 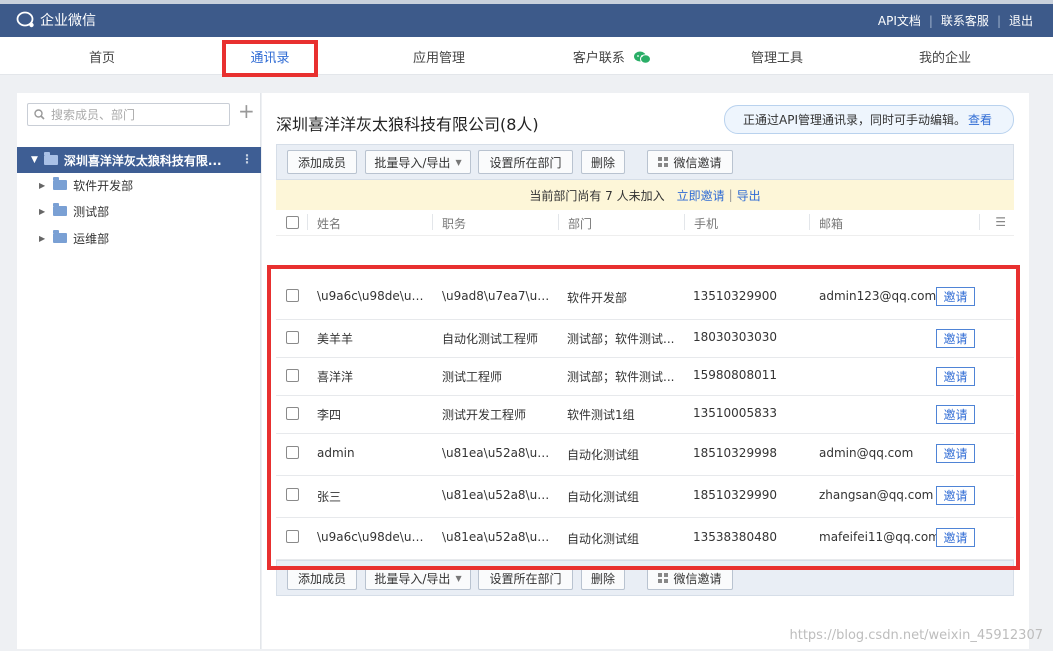 What do you see at coordinates (980, 119) in the screenshot?
I see `api-note-view-link: 查看` at bounding box center [980, 119].